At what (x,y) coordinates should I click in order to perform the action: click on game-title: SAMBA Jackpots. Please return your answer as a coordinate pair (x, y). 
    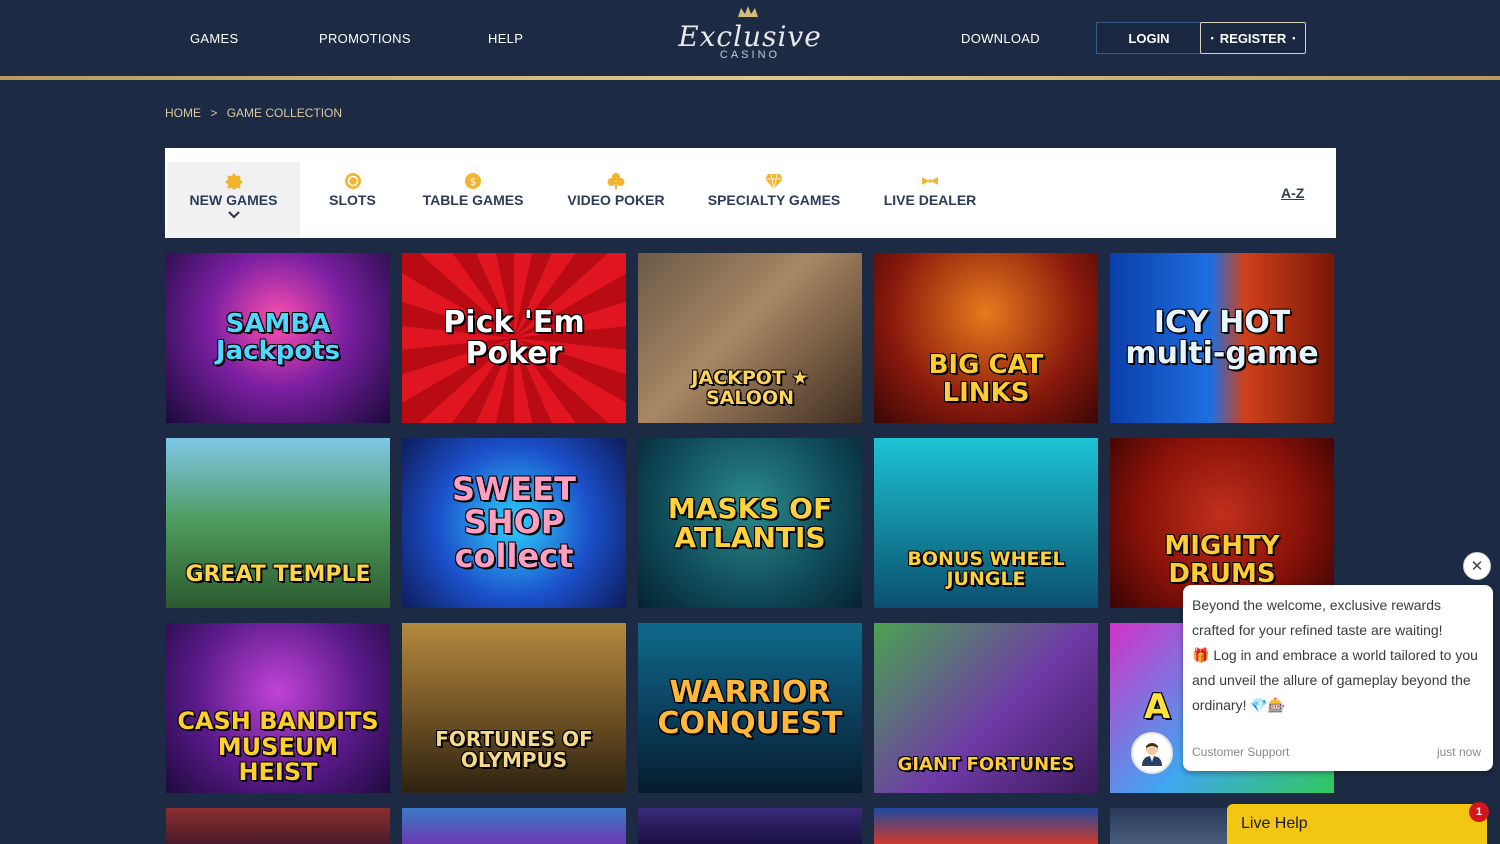
    Looking at the image, I should click on (278, 337).